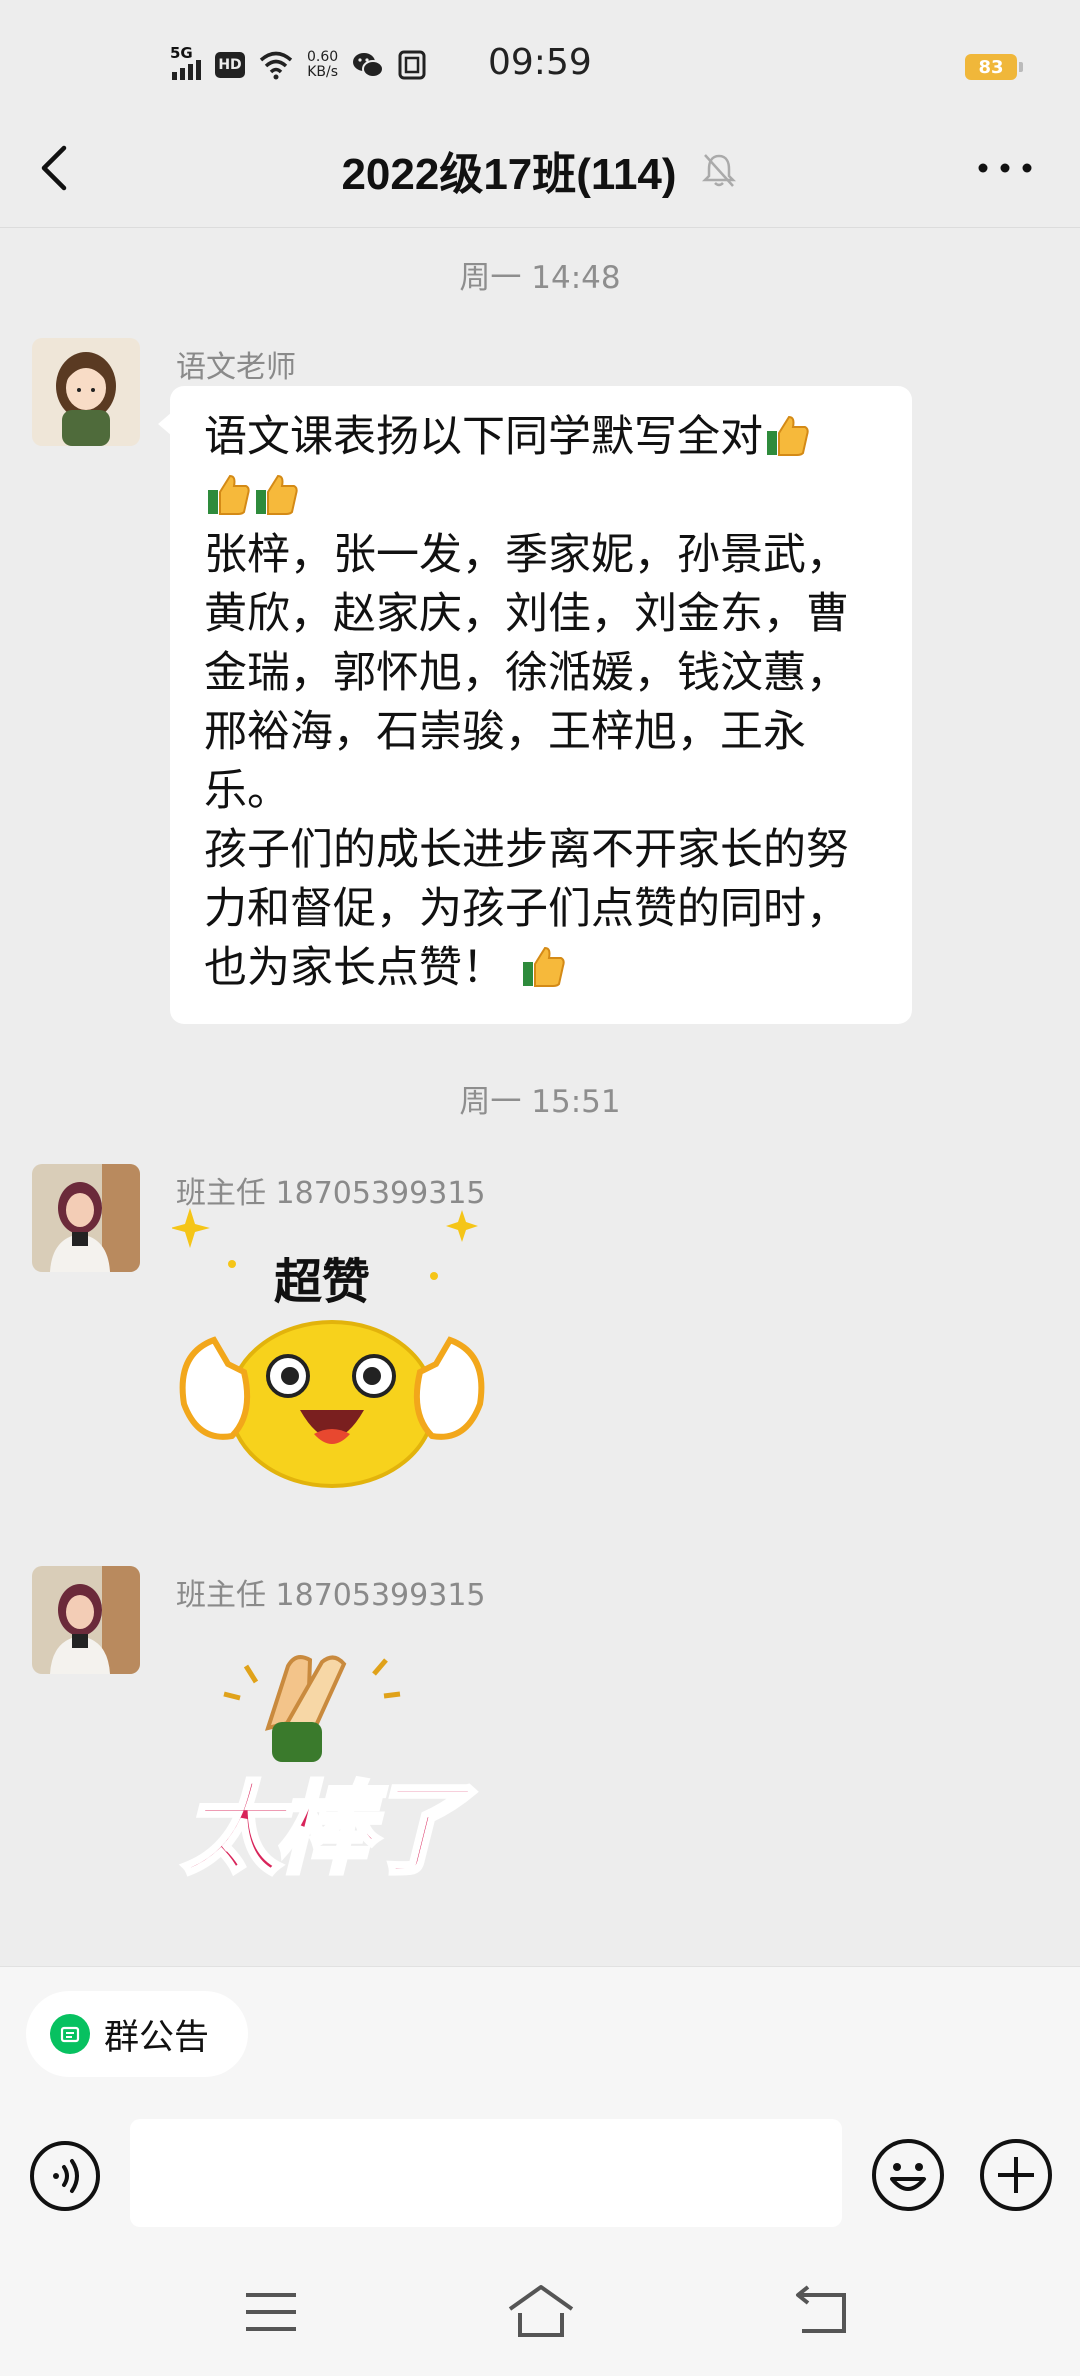 This screenshot has width=1080, height=2376. I want to click on message-line: 金瑞，郭怀旭，徐湉媛，钱汶蕙，, so click(526, 673).